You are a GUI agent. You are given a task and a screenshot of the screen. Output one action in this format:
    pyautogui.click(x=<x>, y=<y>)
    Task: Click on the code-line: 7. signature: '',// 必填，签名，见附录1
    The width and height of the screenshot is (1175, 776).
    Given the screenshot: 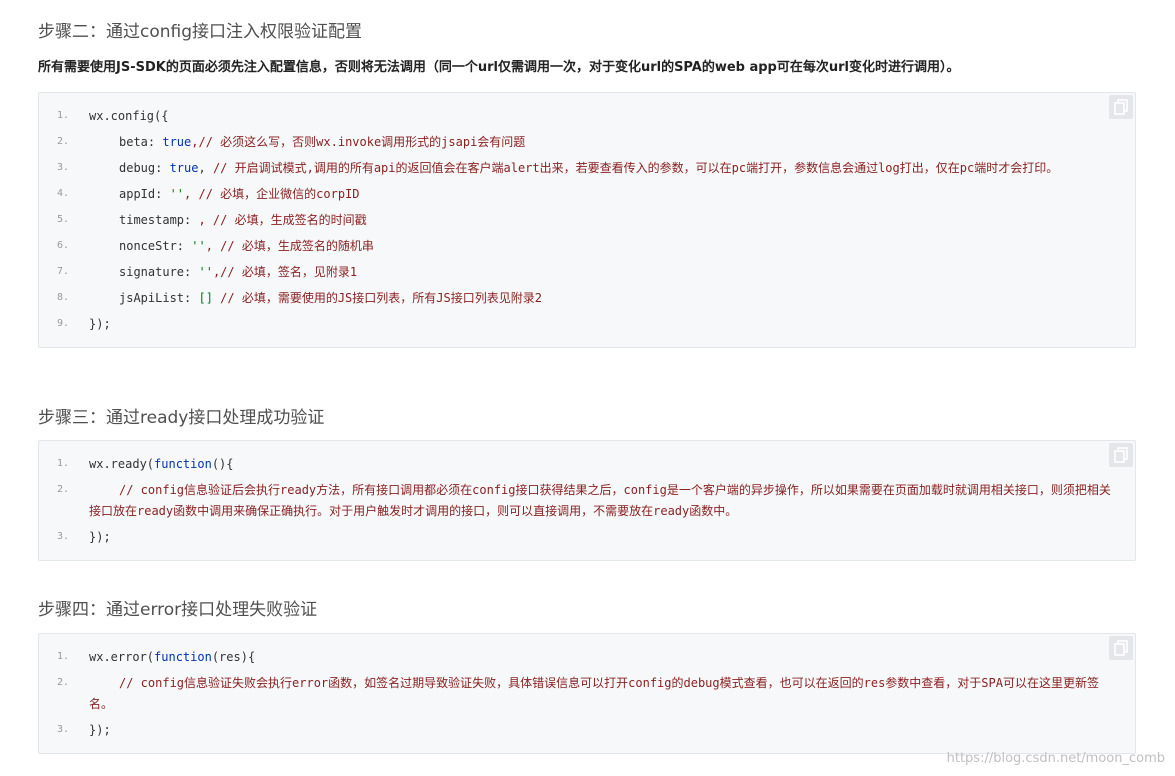 What is the action you would take?
    pyautogui.click(x=580, y=272)
    